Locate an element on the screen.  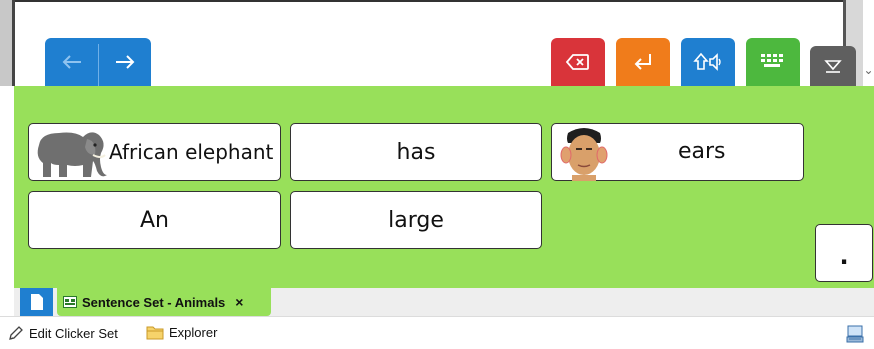
keyboard-icon is located at coordinates (772, 60).